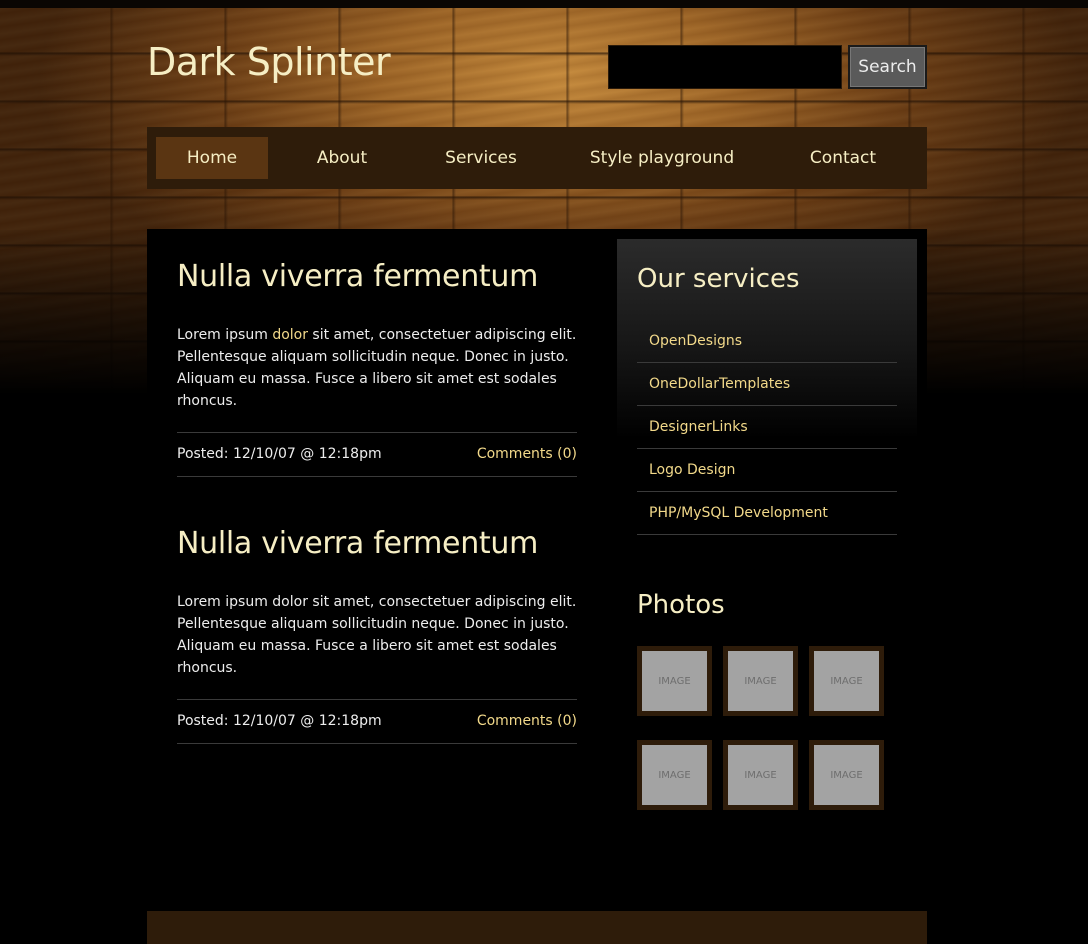 This screenshot has height=944, width=1088. Describe the element at coordinates (887, 67) in the screenshot. I see `search-button: Search` at that location.